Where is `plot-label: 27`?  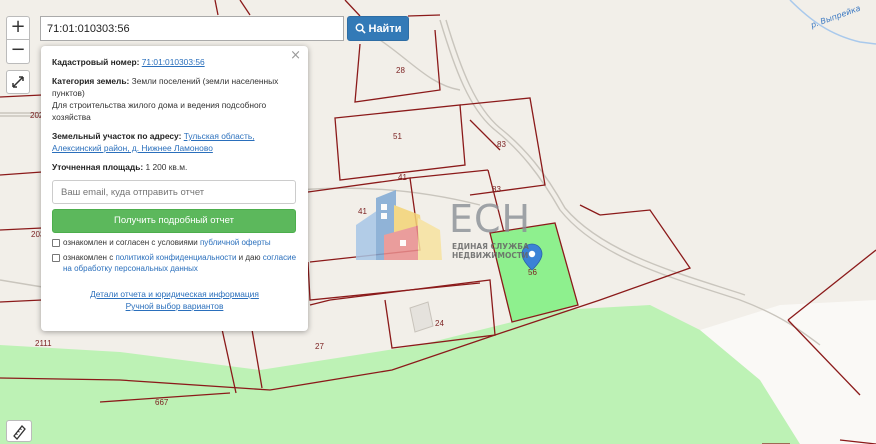
plot-label: 27 is located at coordinates (319, 346).